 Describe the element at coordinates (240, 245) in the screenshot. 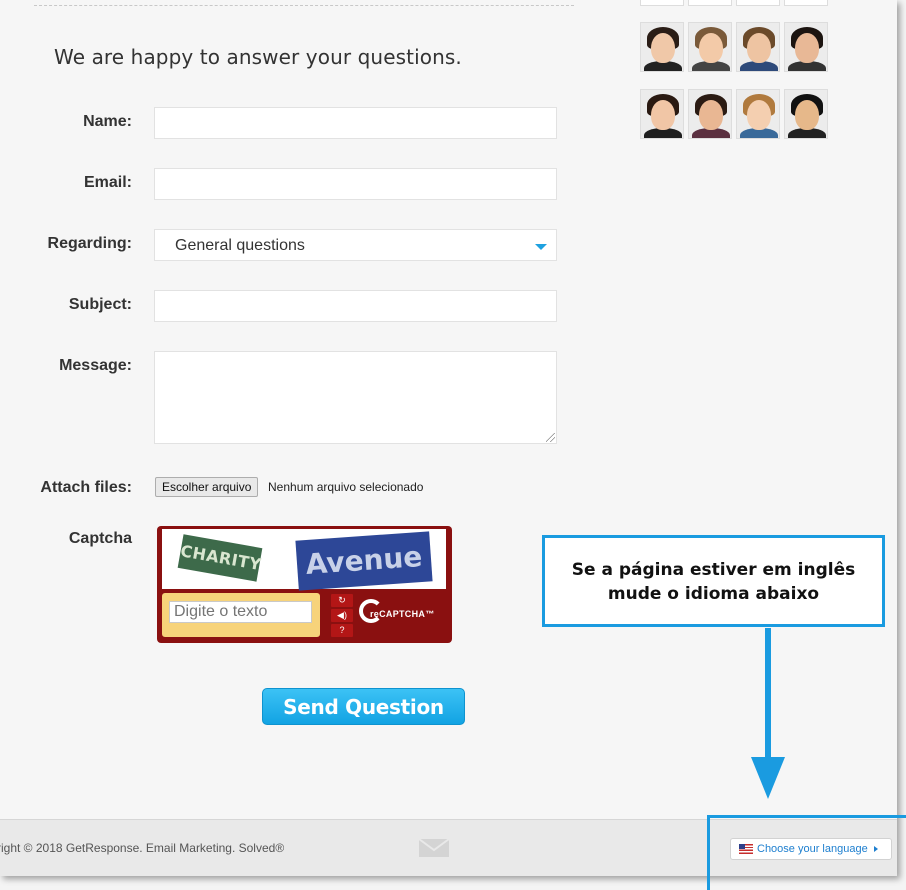

I see `regarding-selected-value: General questions` at that location.